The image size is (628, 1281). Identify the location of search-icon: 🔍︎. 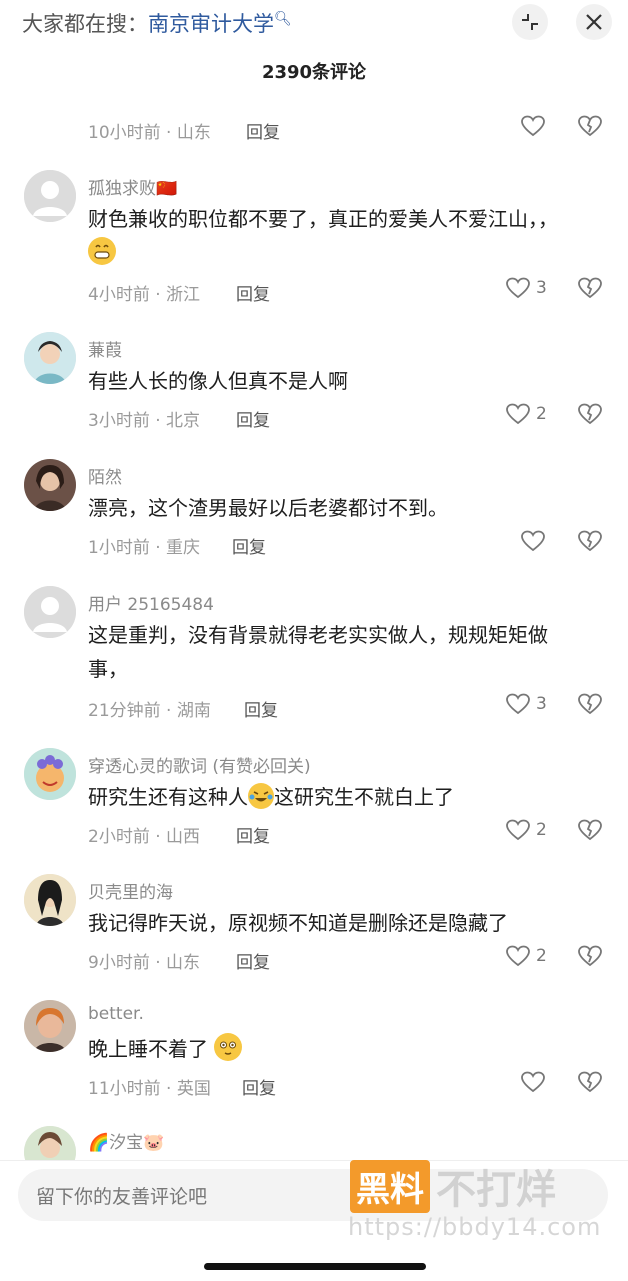
(283, 19).